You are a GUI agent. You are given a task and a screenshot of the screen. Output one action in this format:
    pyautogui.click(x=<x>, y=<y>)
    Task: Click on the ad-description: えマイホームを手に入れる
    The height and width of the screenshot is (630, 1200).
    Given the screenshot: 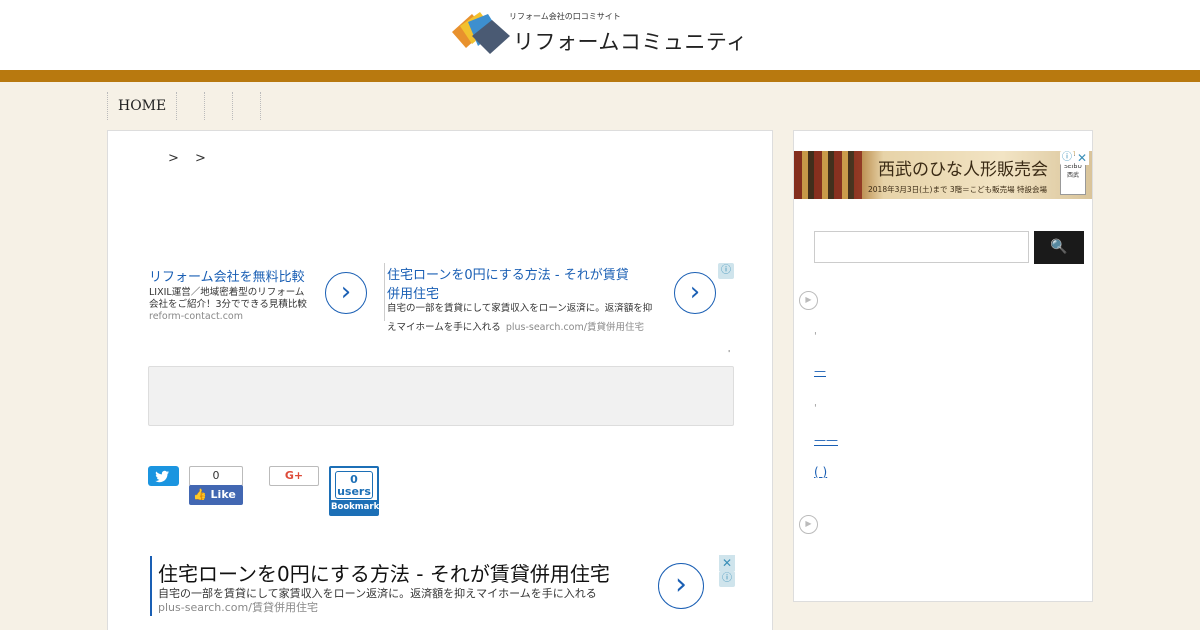 What is the action you would take?
    pyautogui.click(x=444, y=327)
    